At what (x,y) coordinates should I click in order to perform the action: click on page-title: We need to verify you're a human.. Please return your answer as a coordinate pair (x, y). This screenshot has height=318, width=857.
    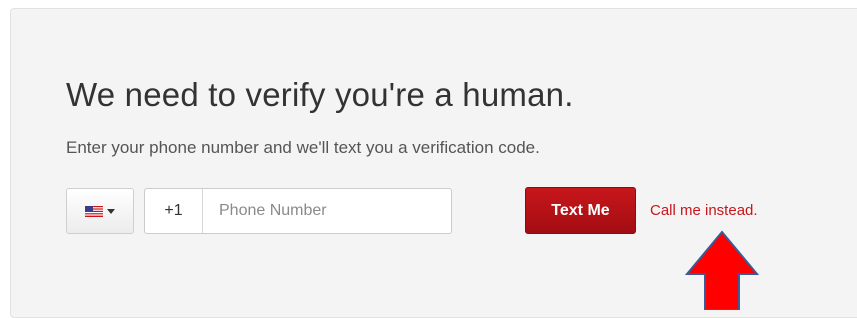
    Looking at the image, I should click on (320, 94).